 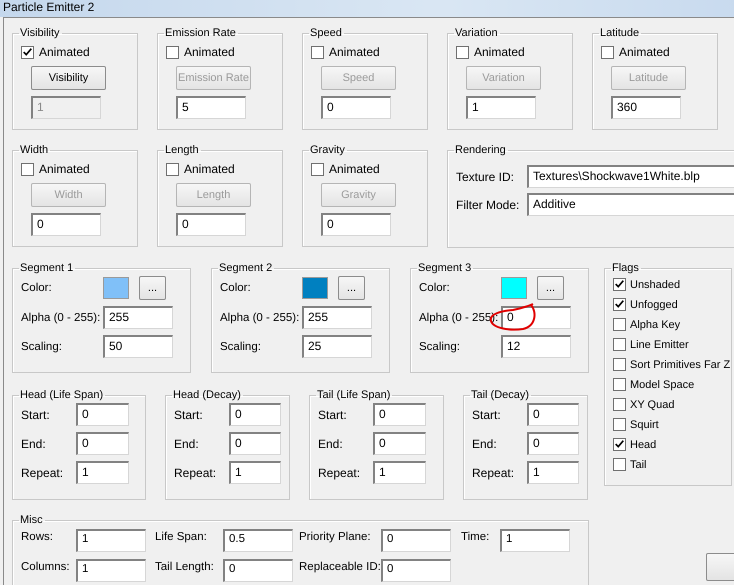 What do you see at coordinates (659, 344) in the screenshot?
I see `checkbox-label: Line Emitter` at bounding box center [659, 344].